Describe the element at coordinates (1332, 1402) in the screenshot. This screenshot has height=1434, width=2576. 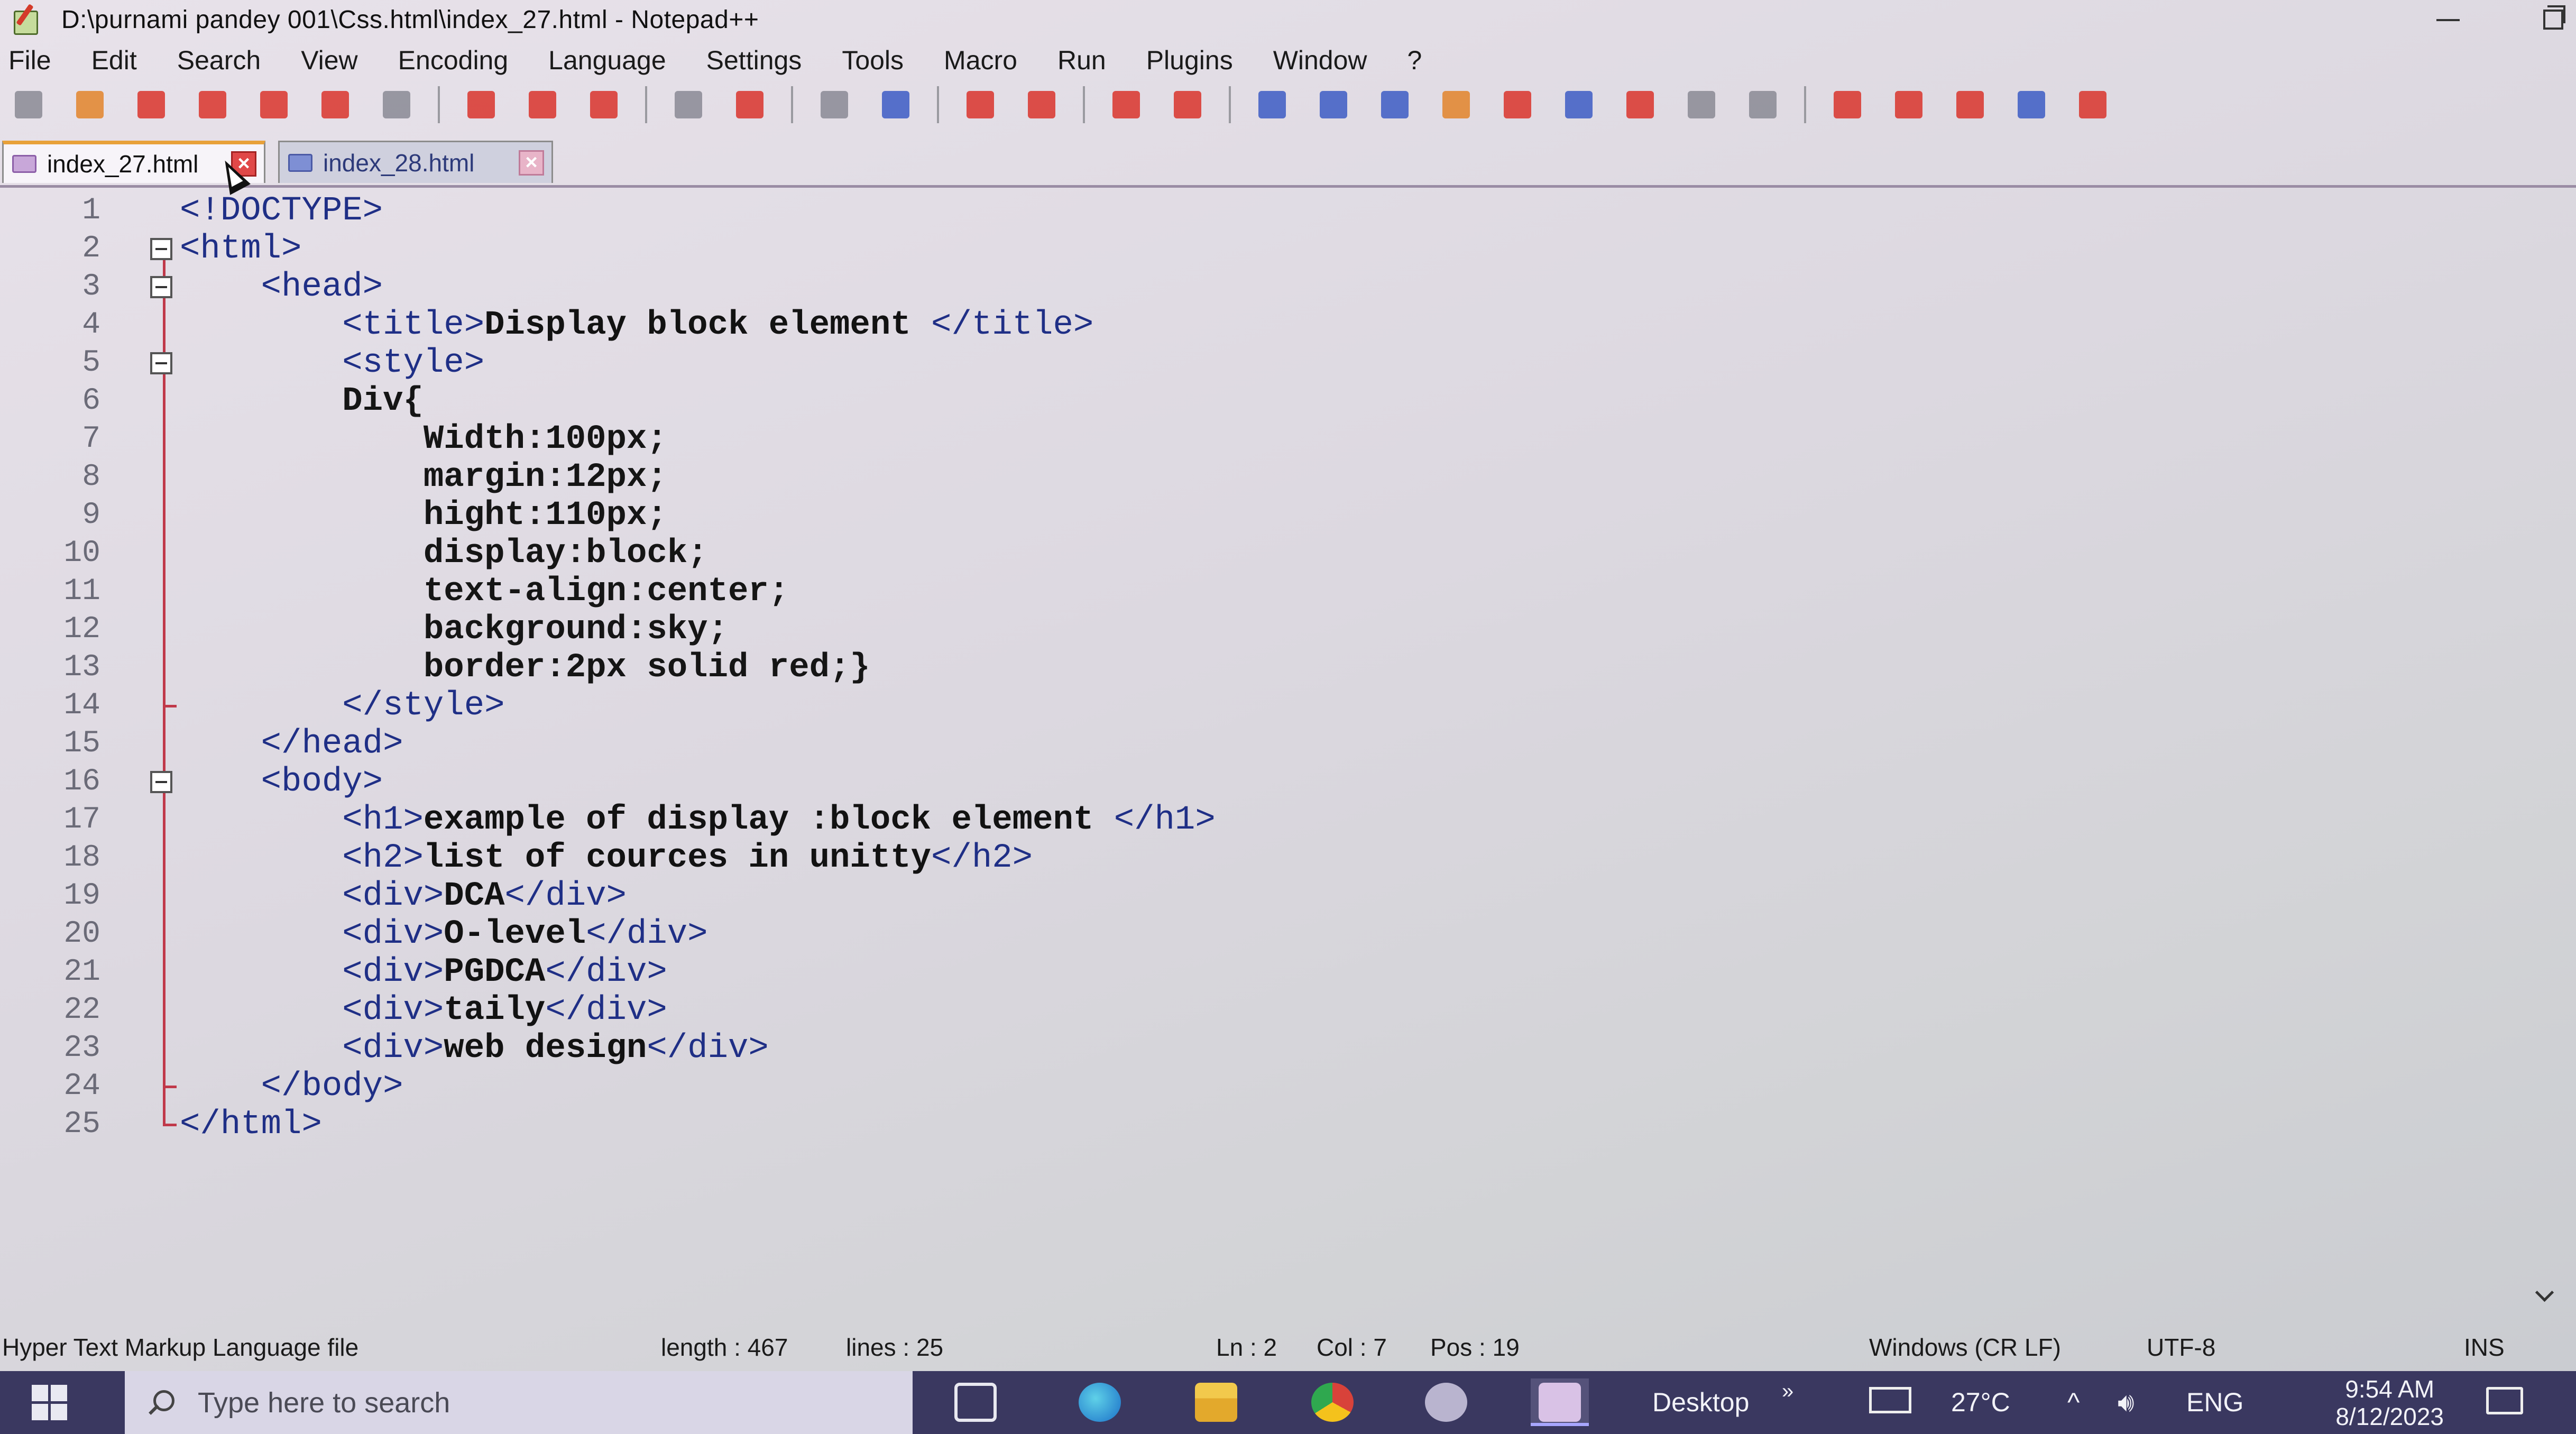
I see `chrome-browser-icon` at that location.